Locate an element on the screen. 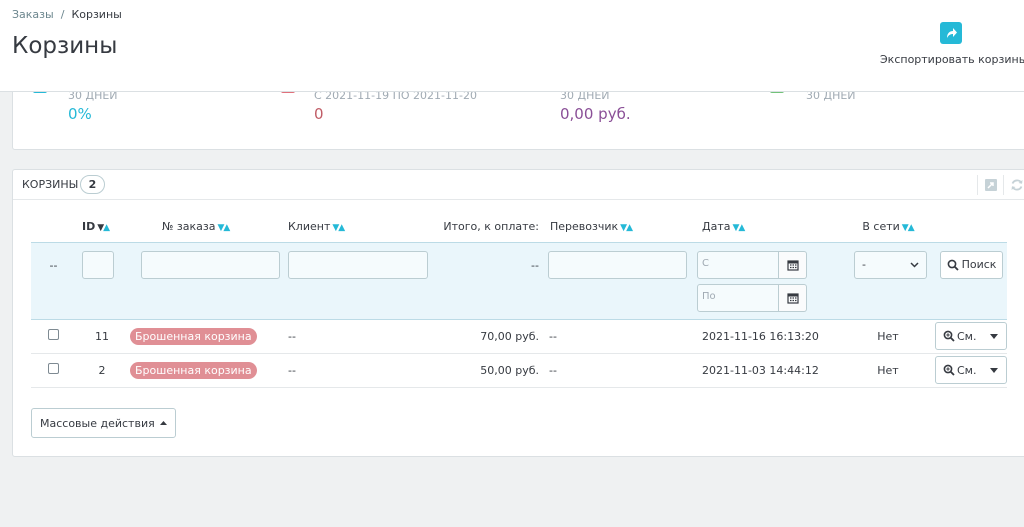 The width and height of the screenshot is (1024, 527). column-date: Дата ▼▲ is located at coordinates (766, 227).